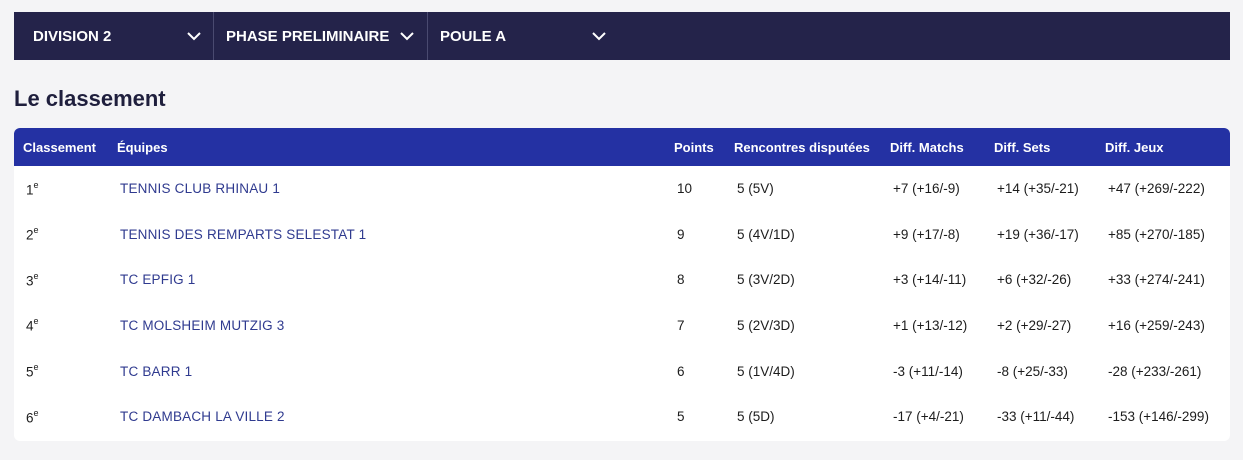 This screenshot has width=1243, height=460. Describe the element at coordinates (766, 326) in the screenshot. I see `played-cell: 5 (2V/3D)` at that location.